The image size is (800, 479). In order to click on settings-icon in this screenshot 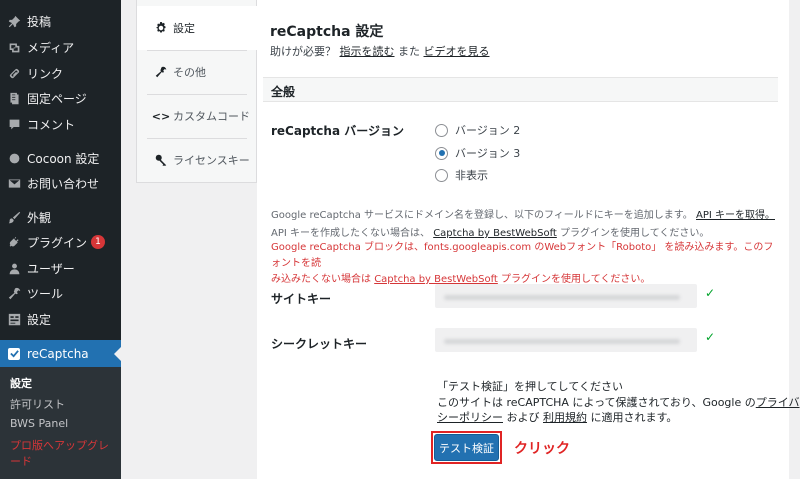, I will do `click(14, 319)`.